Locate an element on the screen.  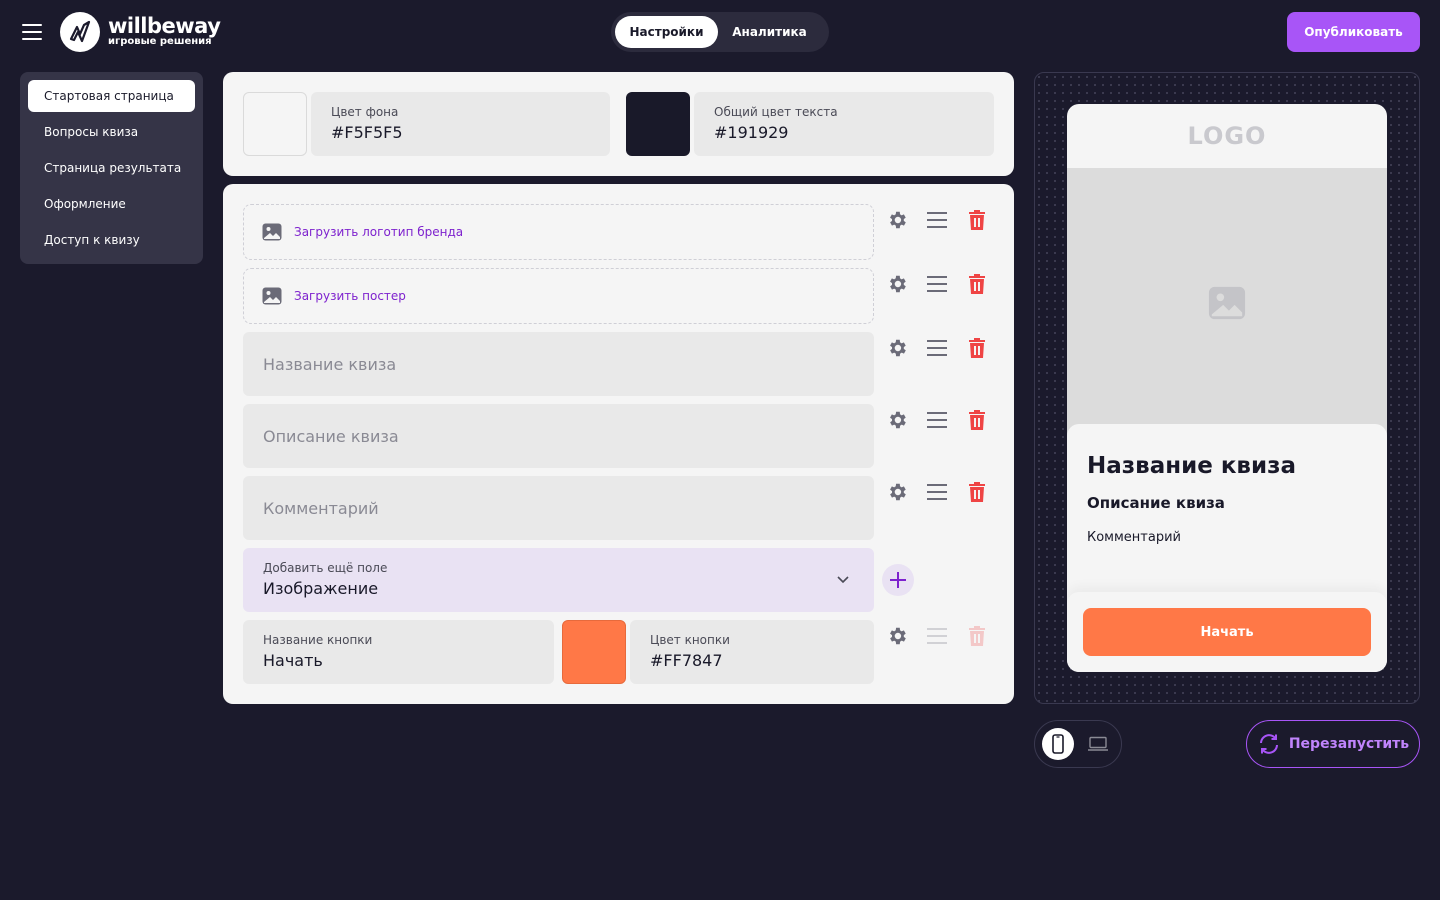
preview-comment: Комментарий is located at coordinates (1134, 537).